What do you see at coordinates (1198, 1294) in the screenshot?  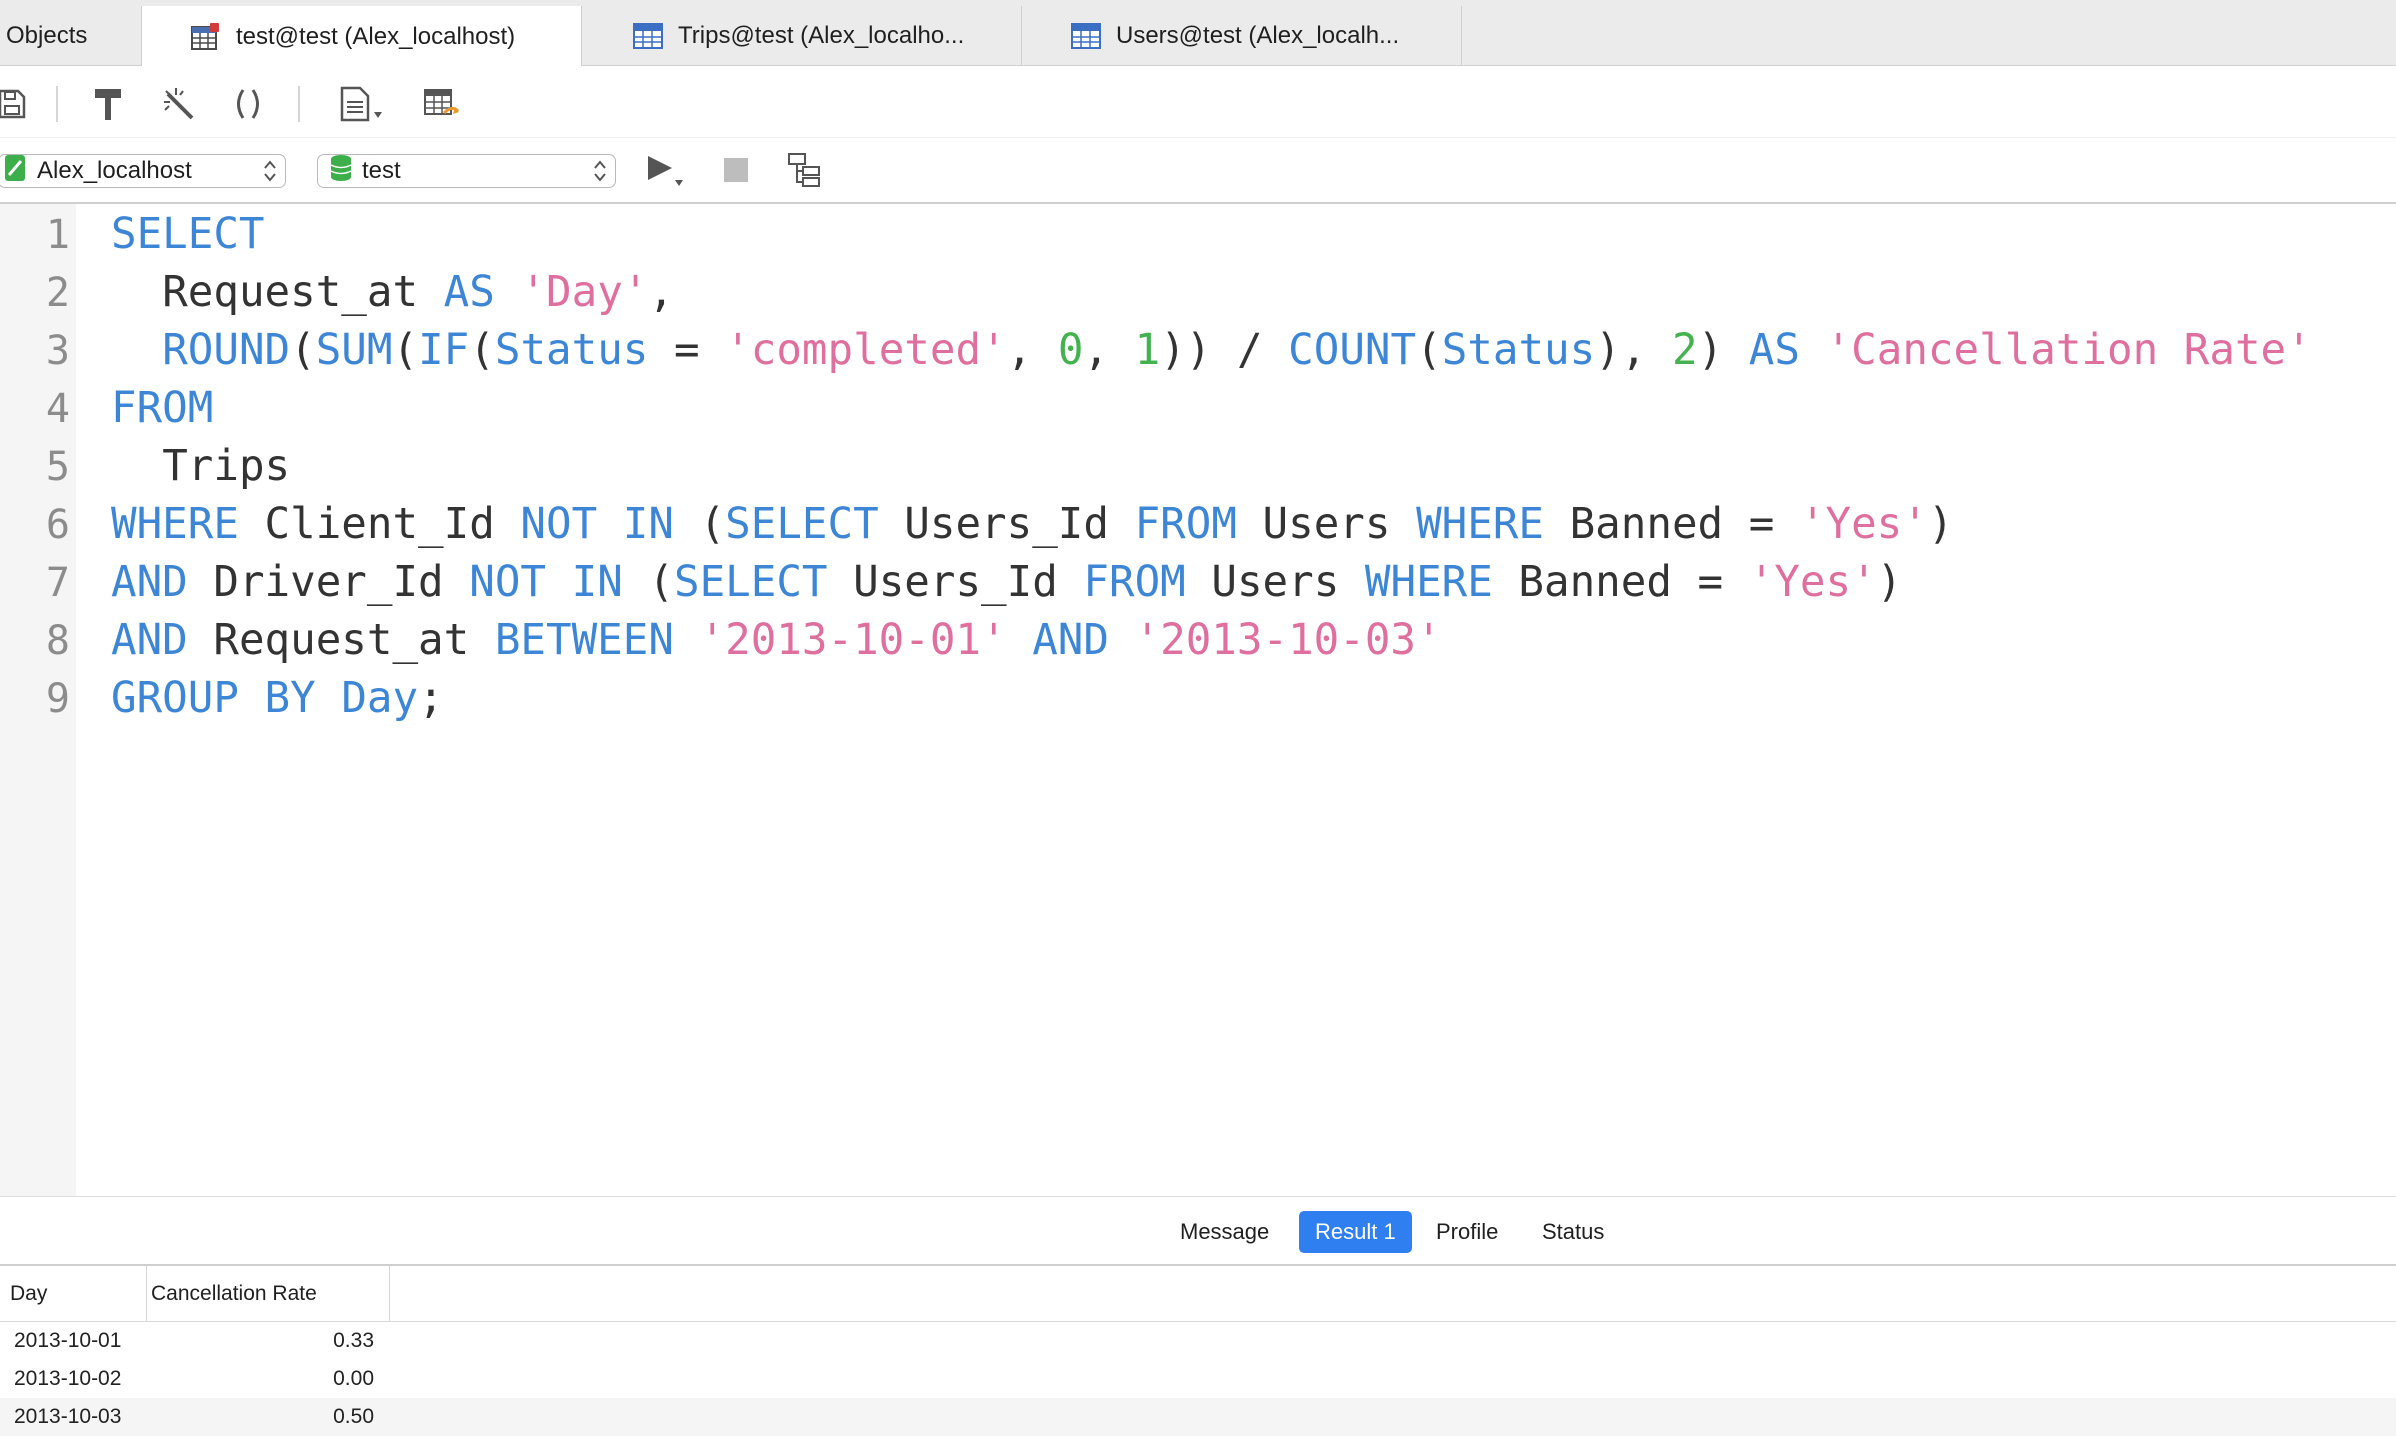 I see `result-grid-header: Day Cancellation Rate` at bounding box center [1198, 1294].